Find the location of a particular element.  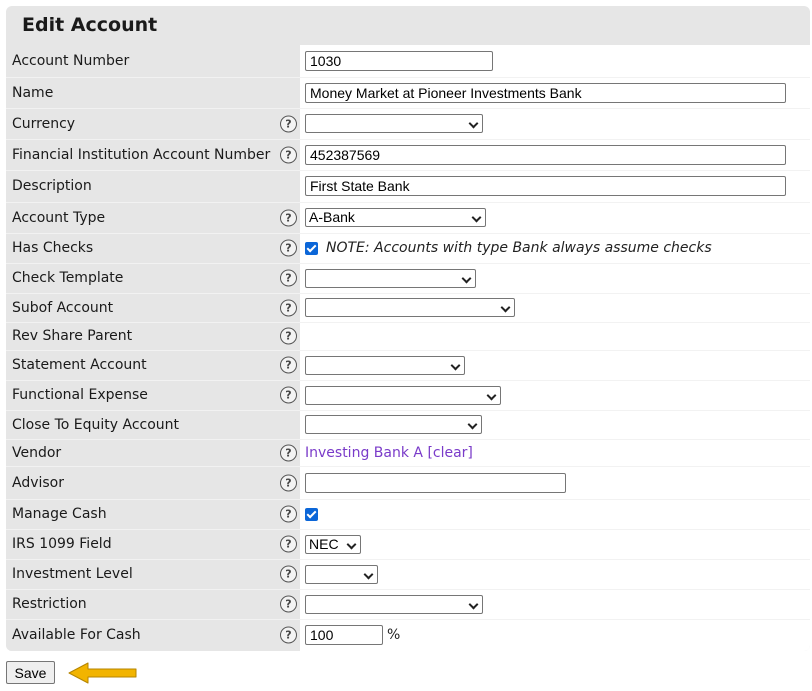

manage-cash-checkbox is located at coordinates (311, 514).